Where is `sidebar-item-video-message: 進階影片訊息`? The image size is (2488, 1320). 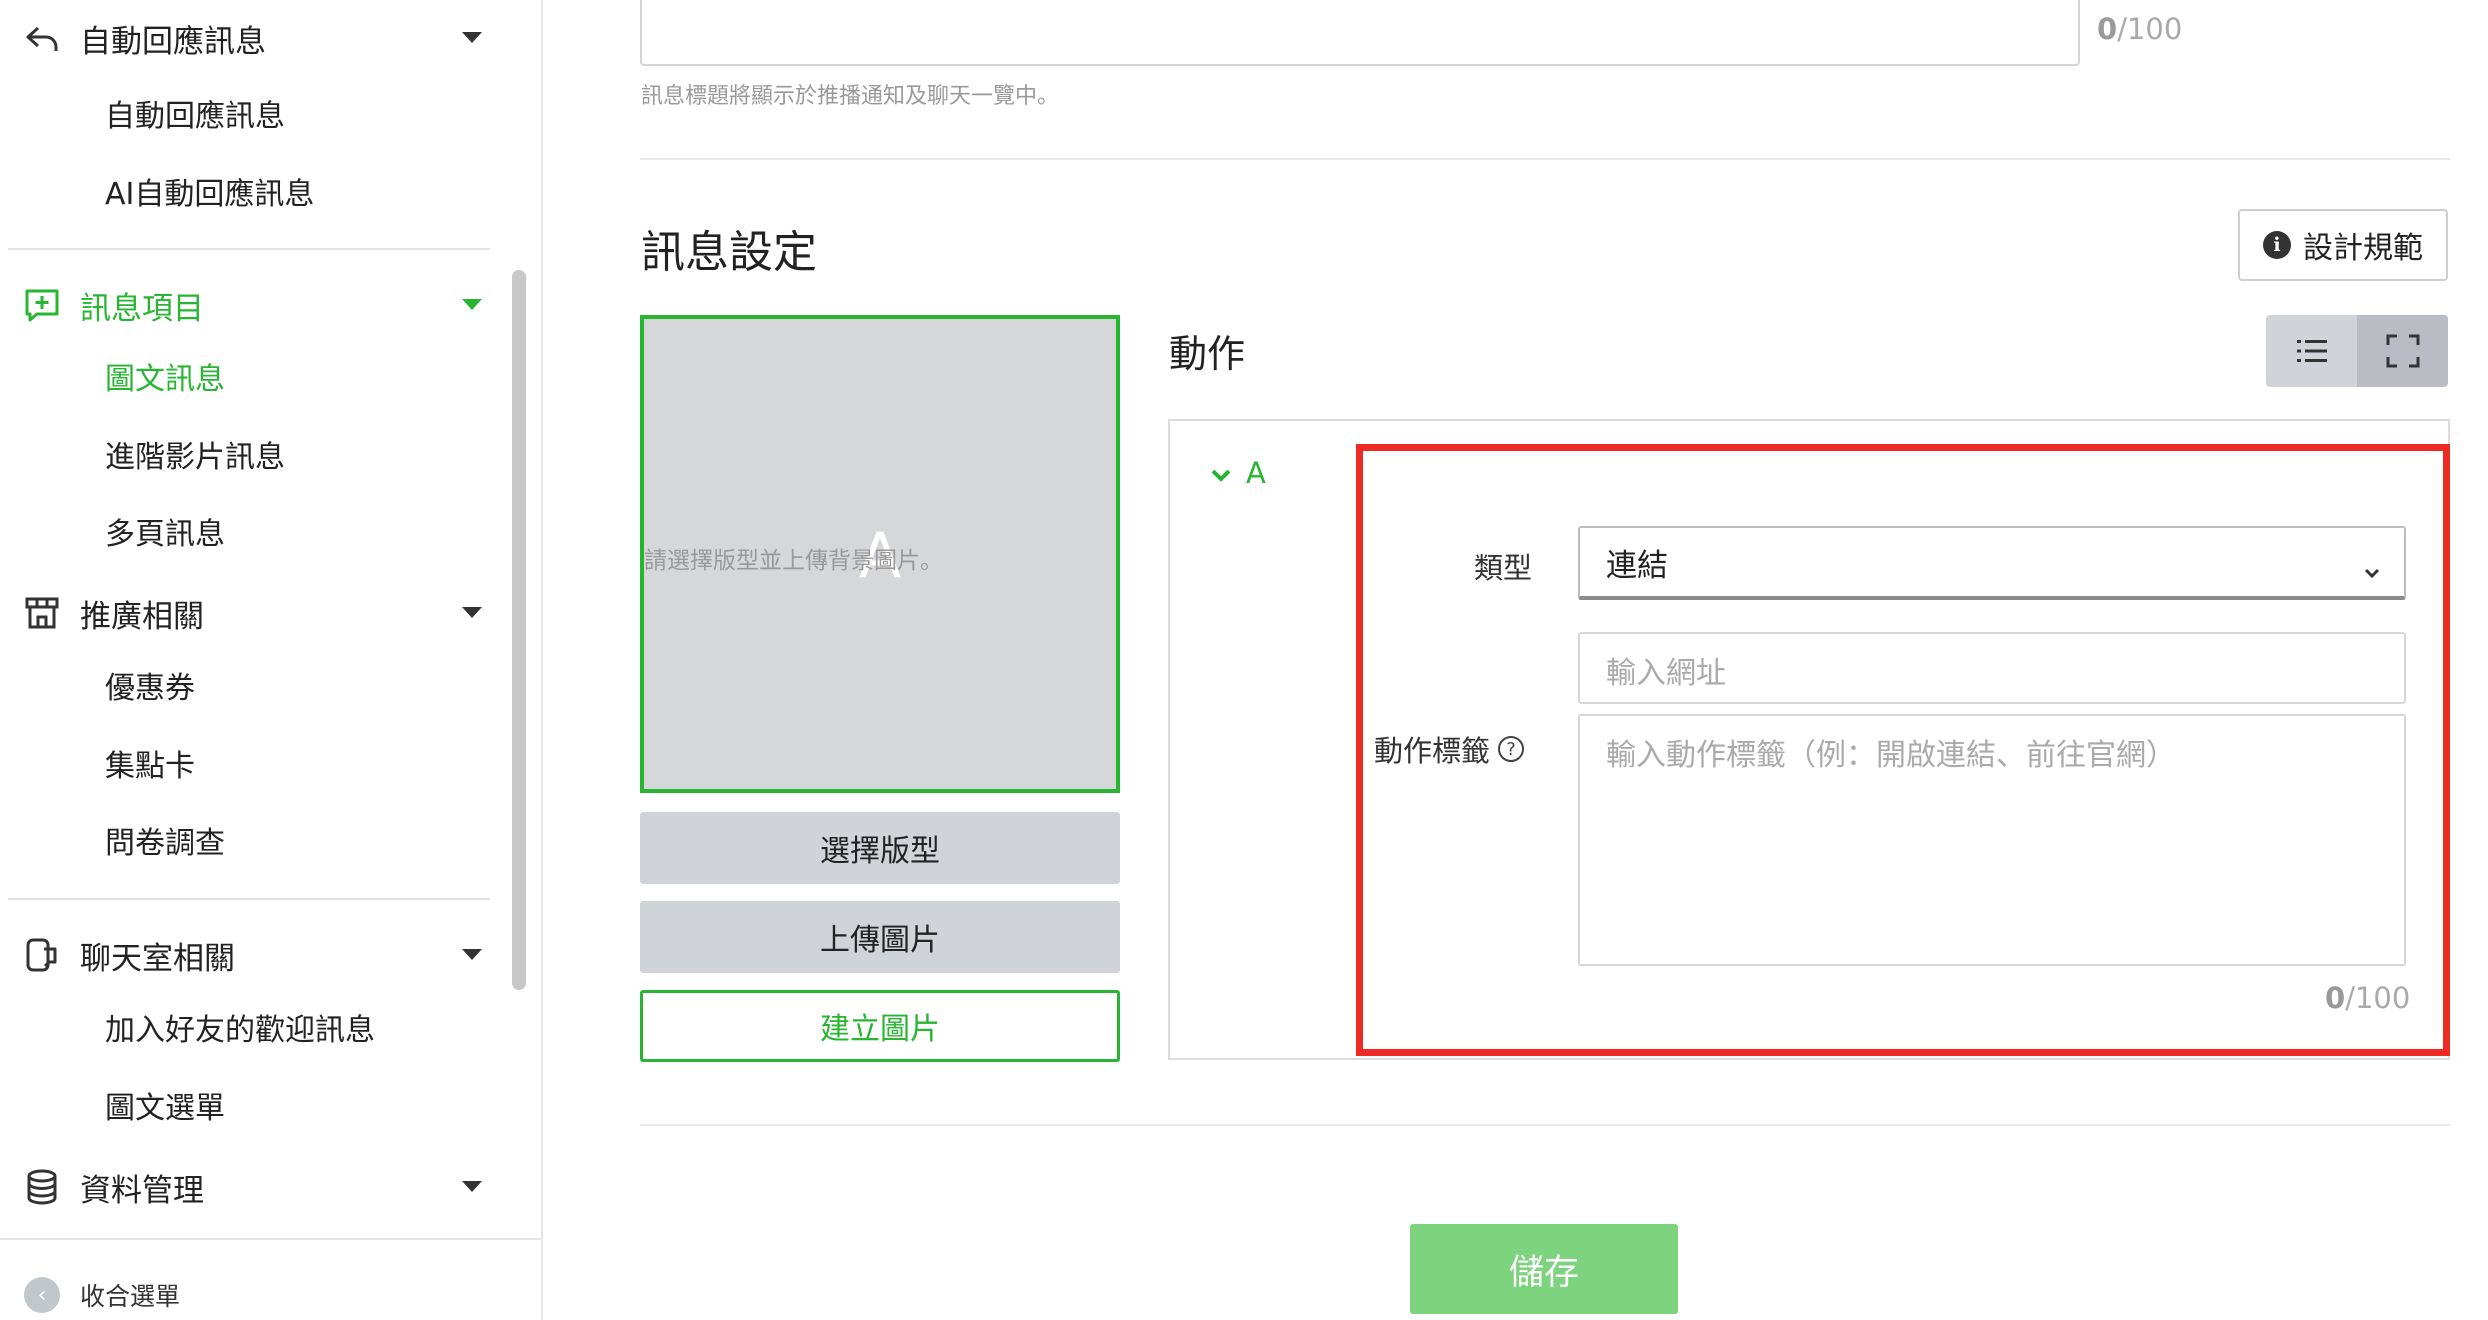 sidebar-item-video-message: 進階影片訊息 is located at coordinates (195, 458).